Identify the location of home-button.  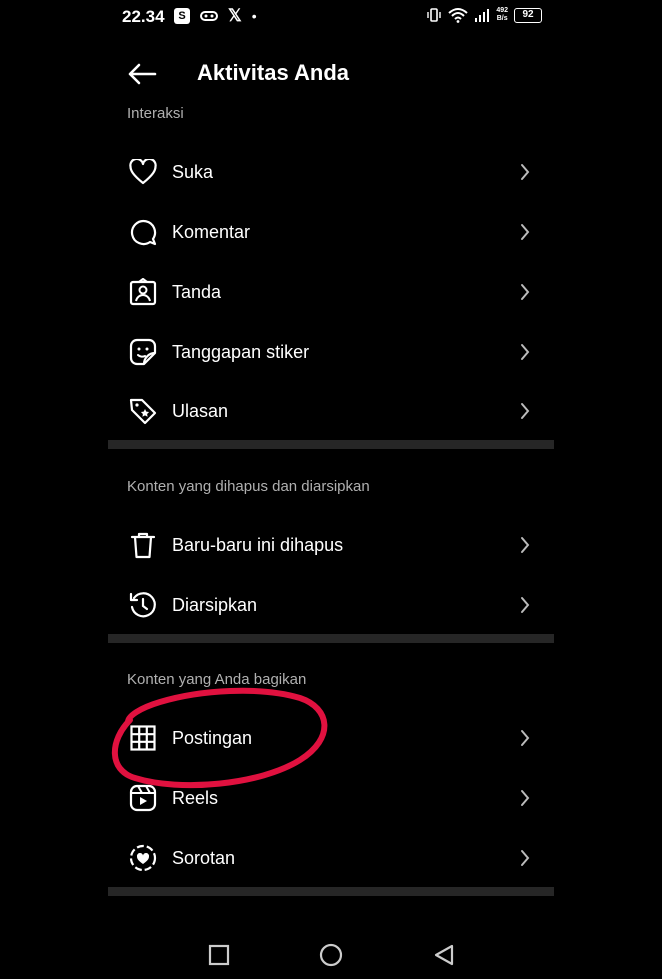
(331, 955).